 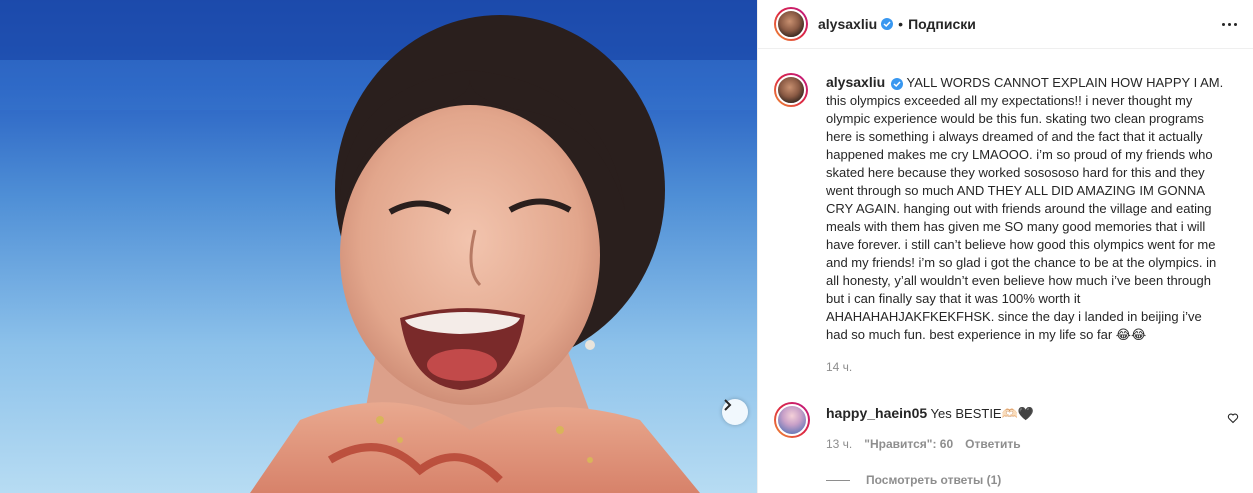 I want to click on post-header: alysaxliu • Подписки, so click(x=1005, y=24).